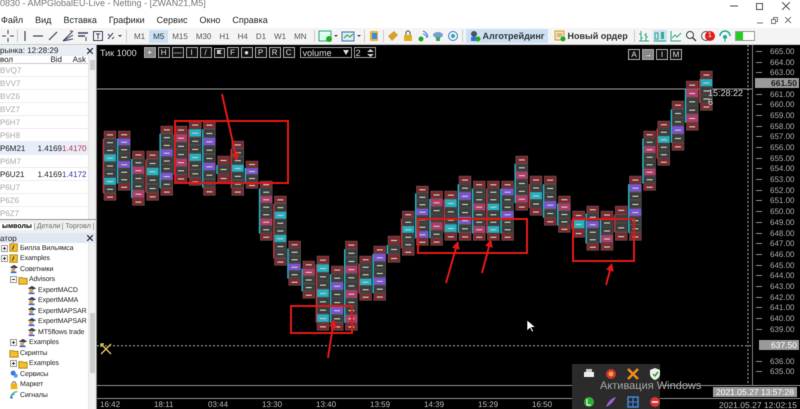 The height and width of the screenshot is (409, 800). What do you see at coordinates (180, 36) in the screenshot?
I see `timeframe-button: M15` at bounding box center [180, 36].